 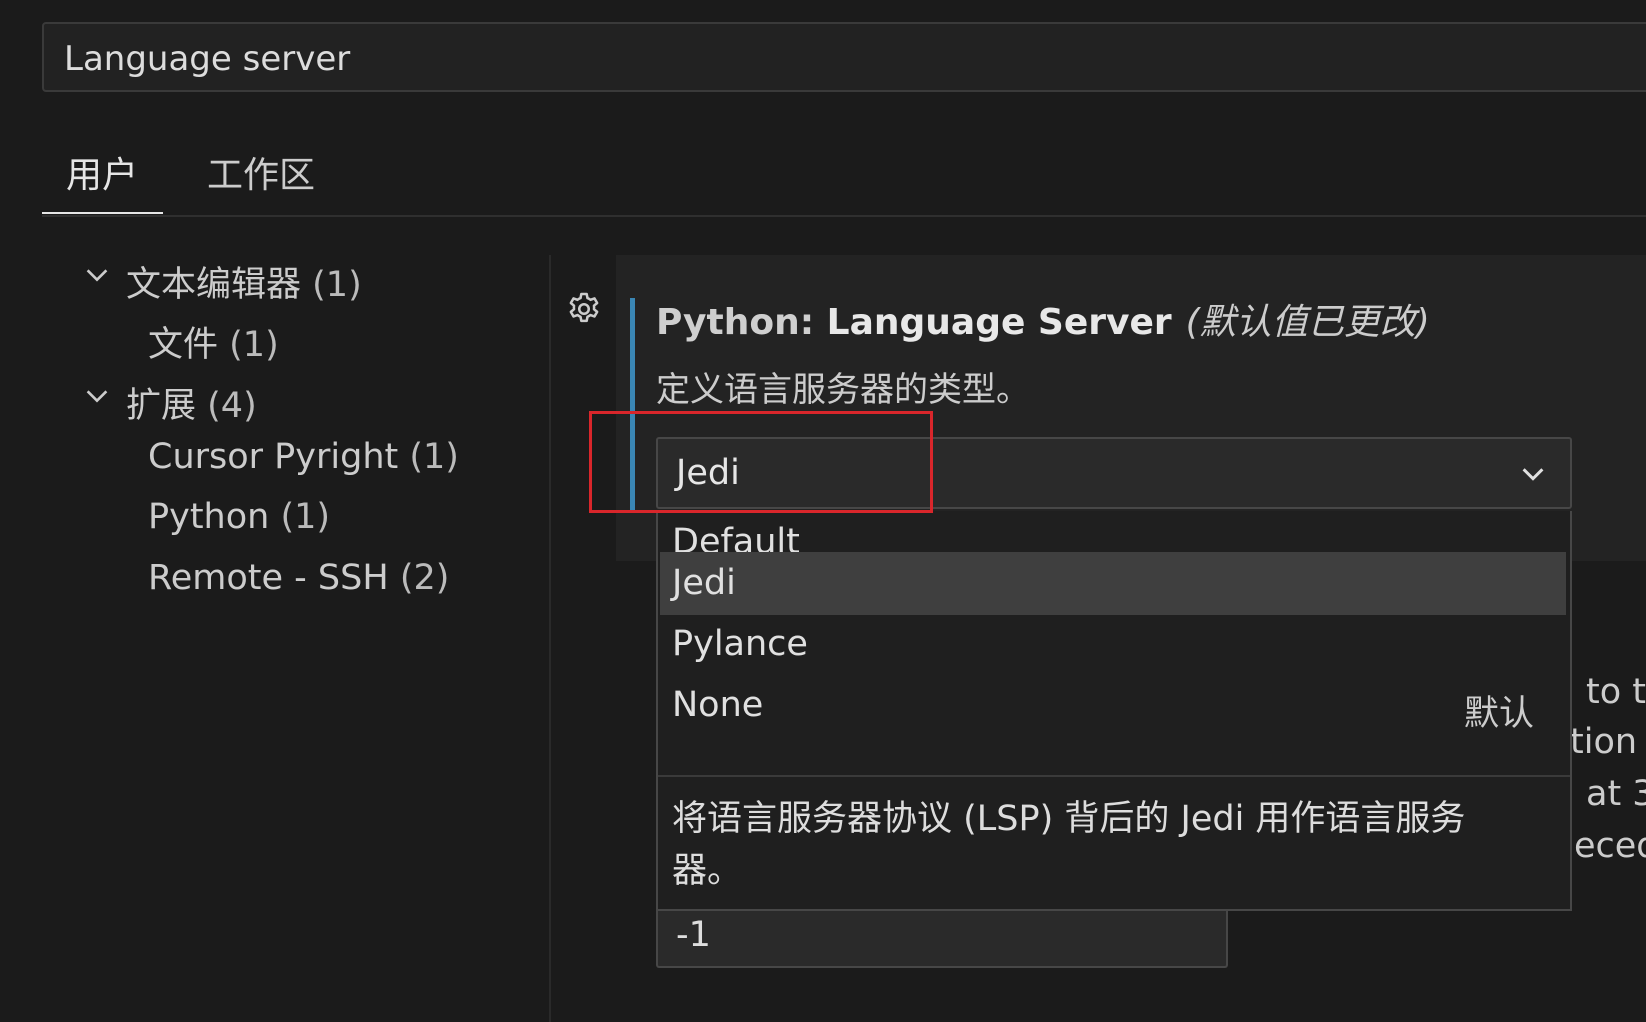 What do you see at coordinates (1307, 322) in the screenshot?
I see `setting-modified-label: (默认值已更改)` at bounding box center [1307, 322].